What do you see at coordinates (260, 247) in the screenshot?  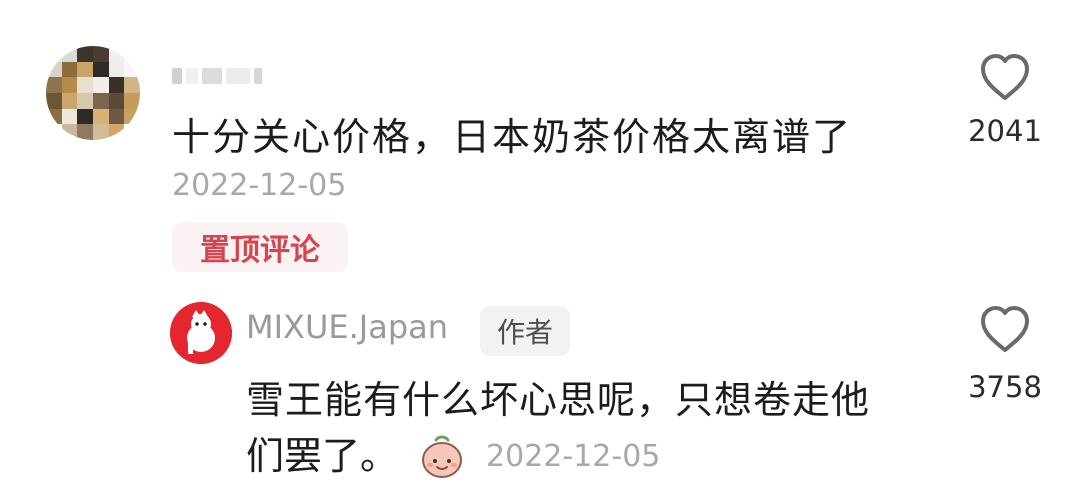 I see `pinned-comment-badge: 置顶评论` at bounding box center [260, 247].